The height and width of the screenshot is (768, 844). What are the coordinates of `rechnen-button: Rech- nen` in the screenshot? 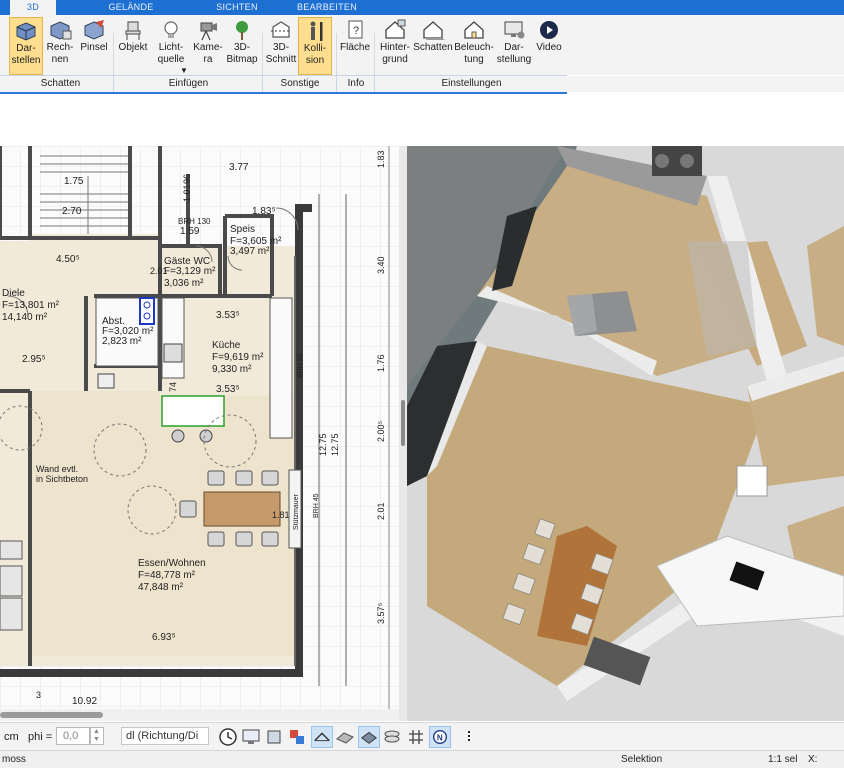 It's located at (60, 46).